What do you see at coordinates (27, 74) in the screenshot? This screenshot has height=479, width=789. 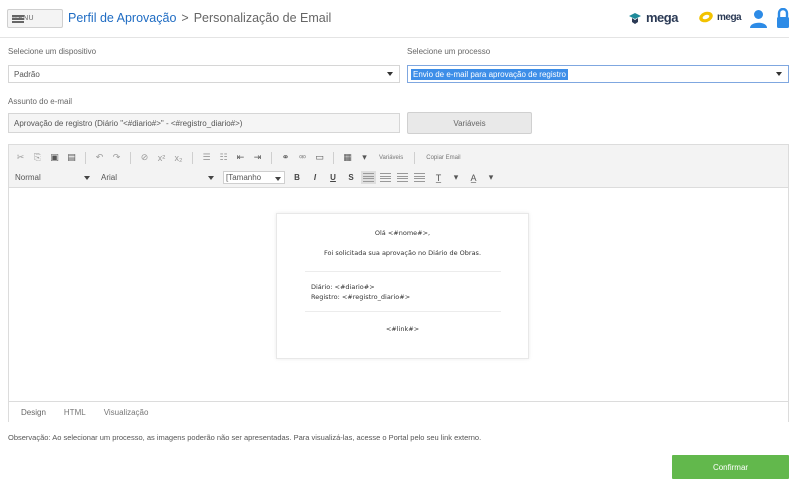 I see `device-select-value: Padrão` at bounding box center [27, 74].